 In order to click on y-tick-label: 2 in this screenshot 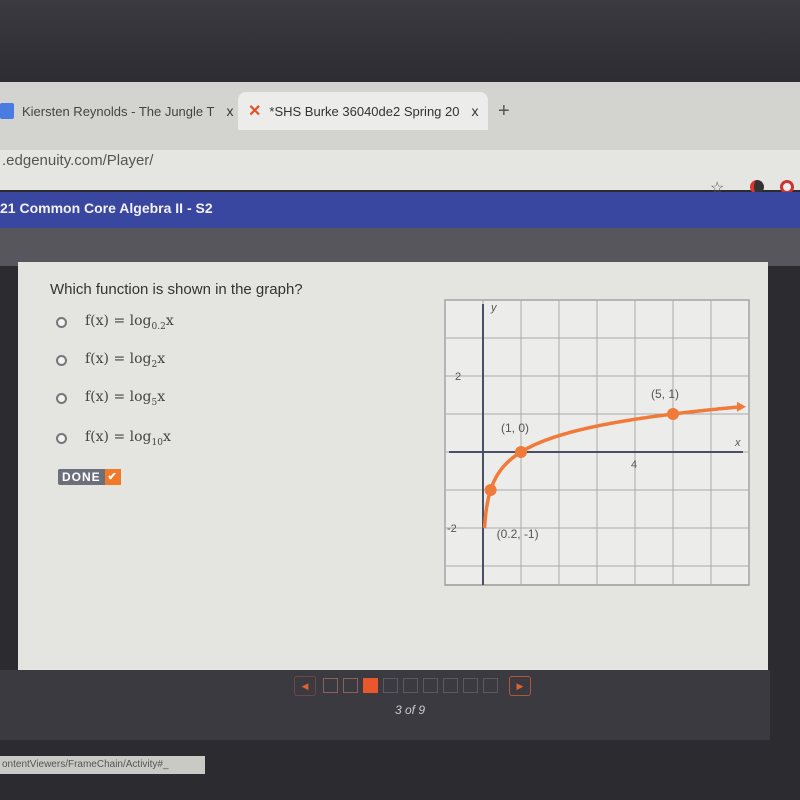, I will do `click(458, 377)`.